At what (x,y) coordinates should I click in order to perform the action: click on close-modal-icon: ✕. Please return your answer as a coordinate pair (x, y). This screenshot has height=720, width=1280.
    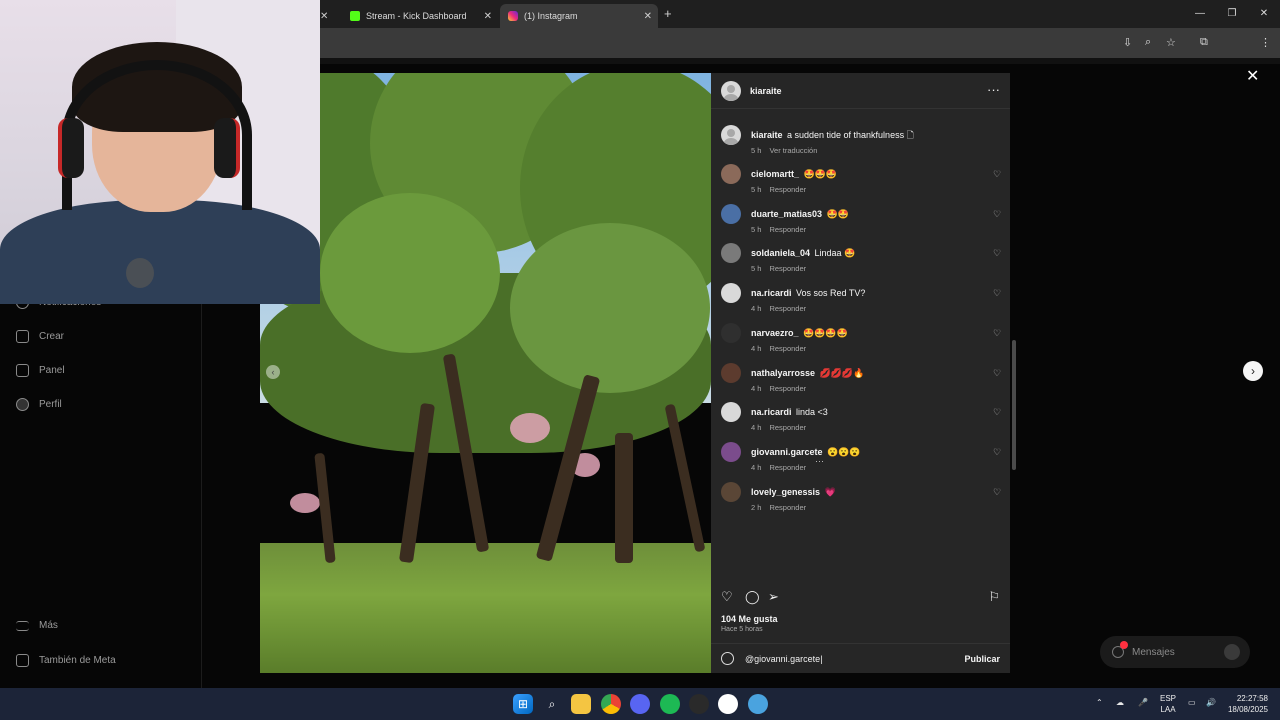
    Looking at the image, I should click on (1252, 76).